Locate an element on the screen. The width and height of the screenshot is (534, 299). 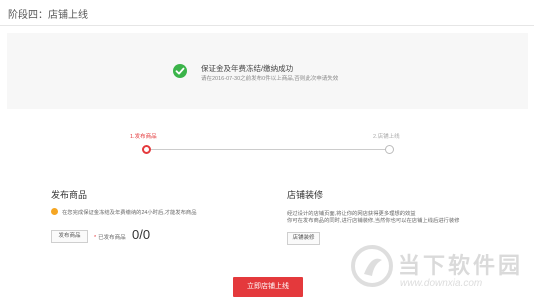
published-goods-count: 0/0 is located at coordinates (141, 234).